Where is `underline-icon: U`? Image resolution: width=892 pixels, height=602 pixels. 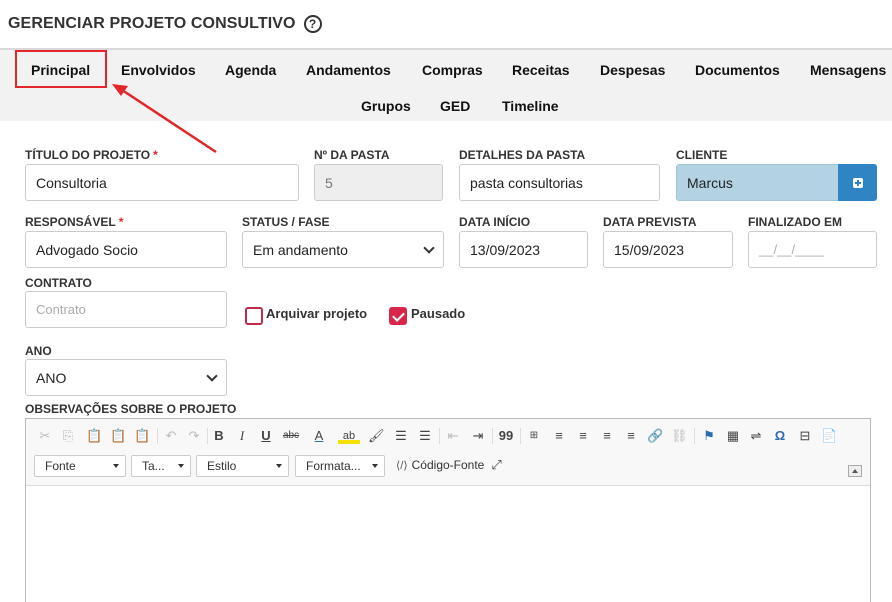
underline-icon: U is located at coordinates (266, 436).